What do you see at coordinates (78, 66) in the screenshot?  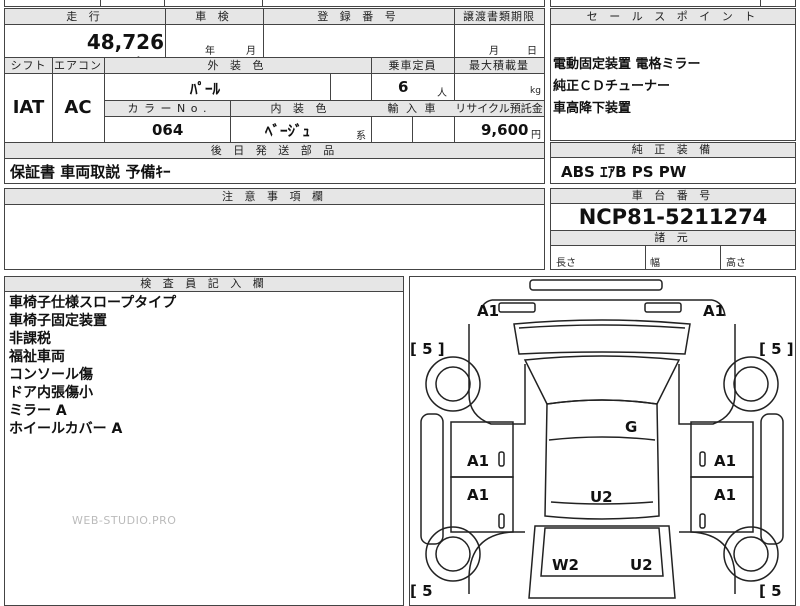 I see `aircon-header: エアコン` at bounding box center [78, 66].